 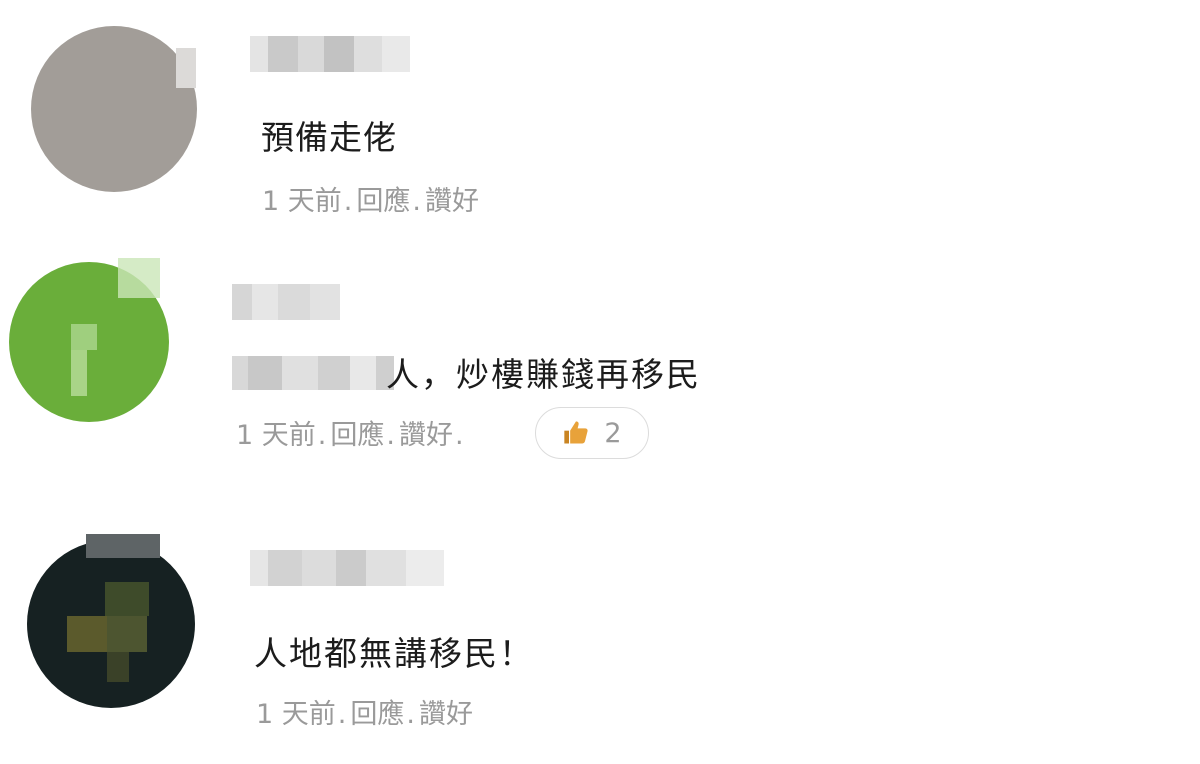 I want to click on comment-meta: 1 天前 . 回應 . 讚好 ., so click(x=352, y=435).